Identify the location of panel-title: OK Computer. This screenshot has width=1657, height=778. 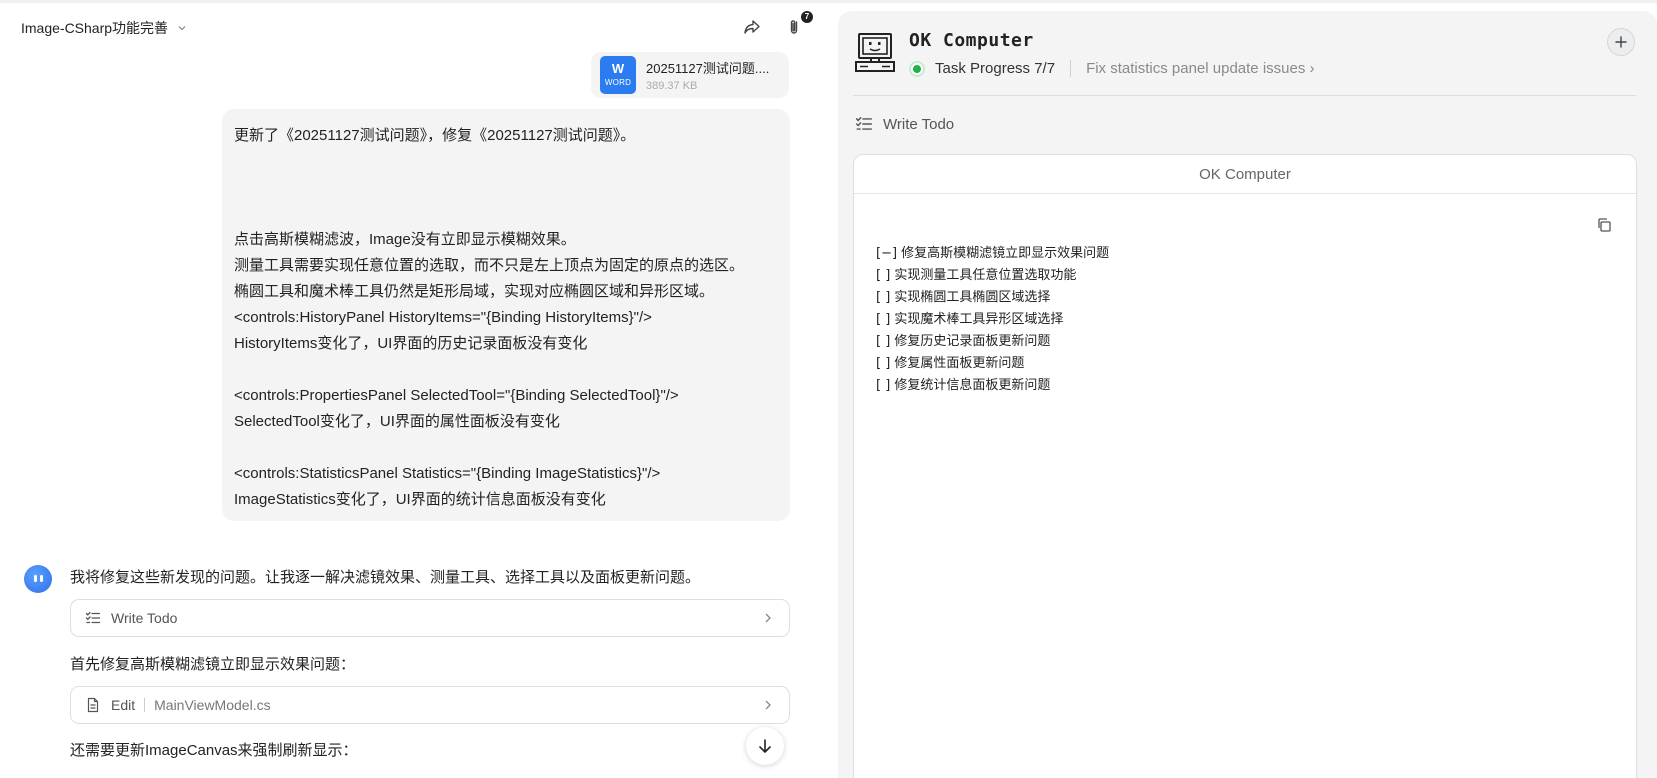
(971, 40).